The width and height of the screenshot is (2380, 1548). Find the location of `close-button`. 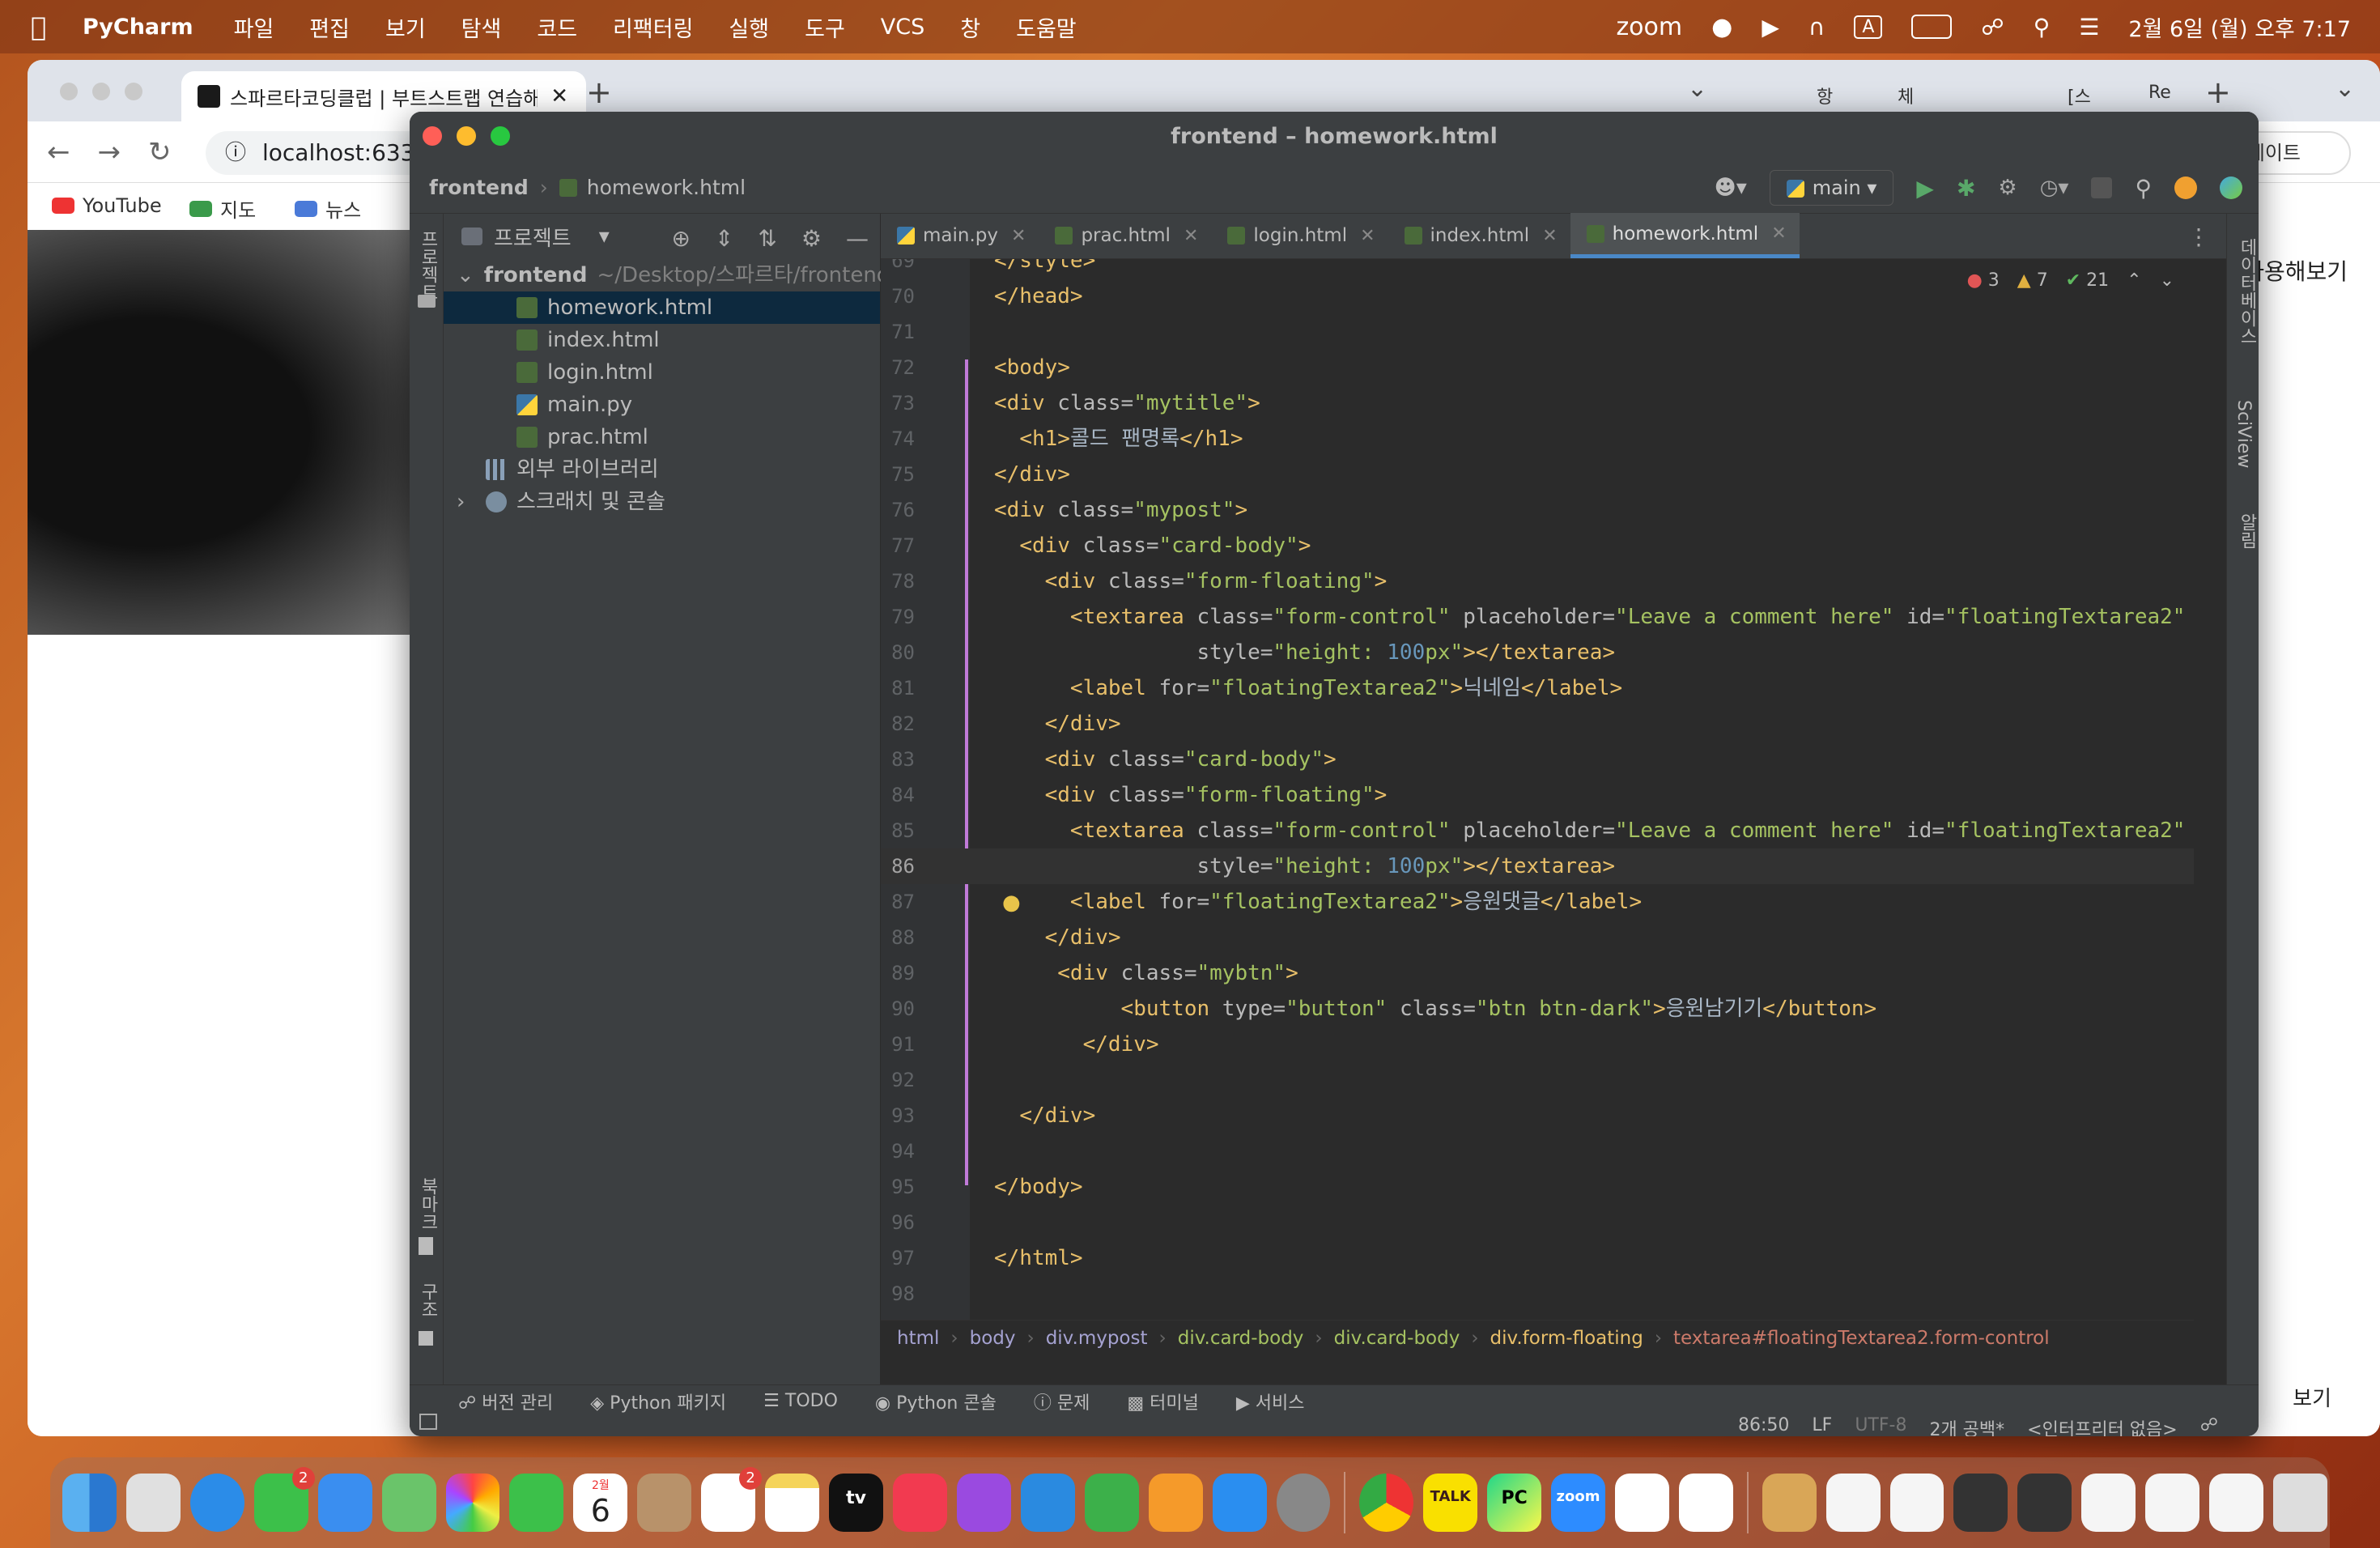

close-button is located at coordinates (432, 136).